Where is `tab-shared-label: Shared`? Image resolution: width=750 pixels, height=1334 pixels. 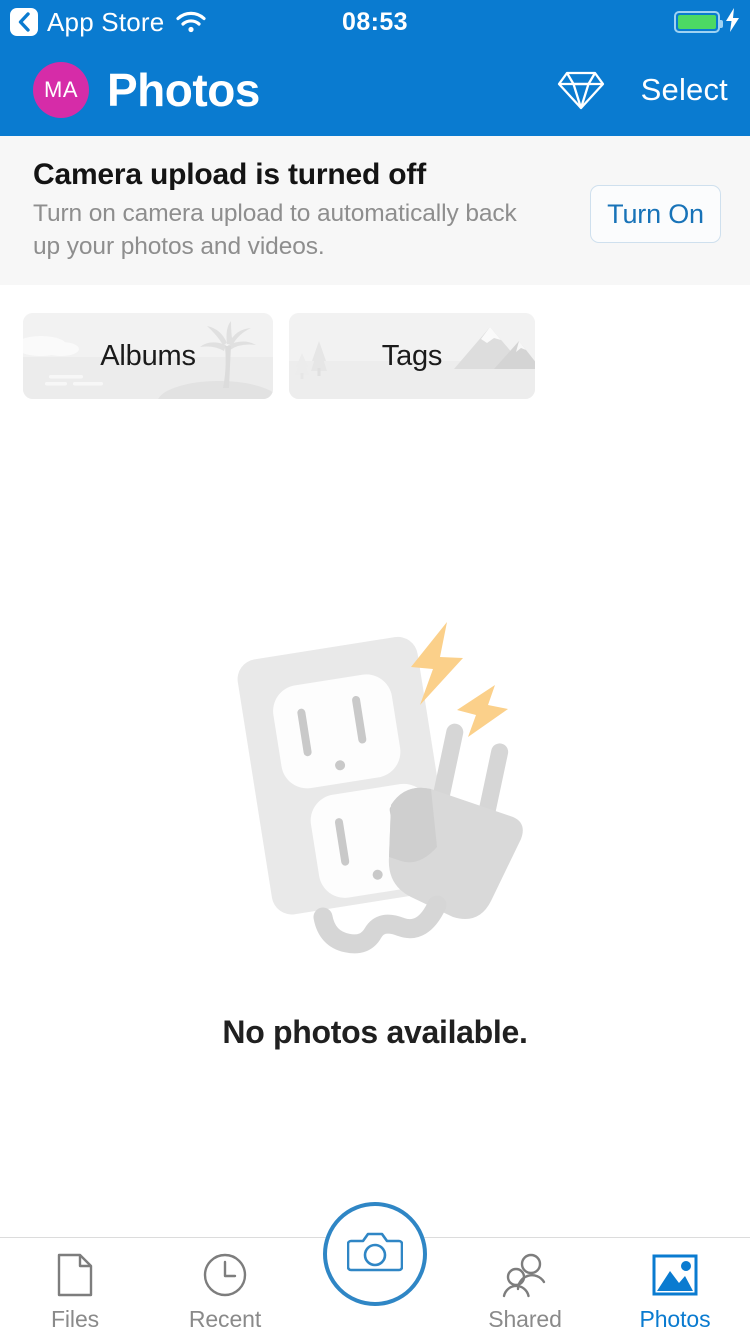
tab-shared-label: Shared is located at coordinates (525, 1319).